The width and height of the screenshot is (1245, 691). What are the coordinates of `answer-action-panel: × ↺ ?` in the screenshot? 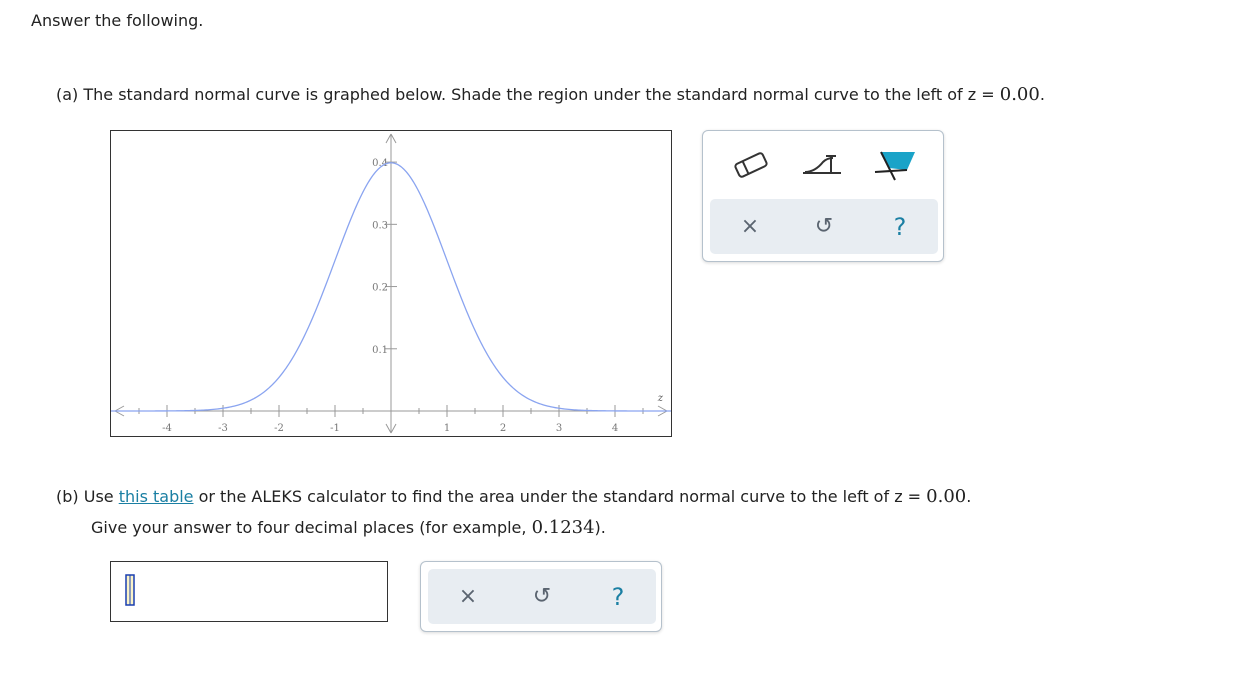 It's located at (541, 596).